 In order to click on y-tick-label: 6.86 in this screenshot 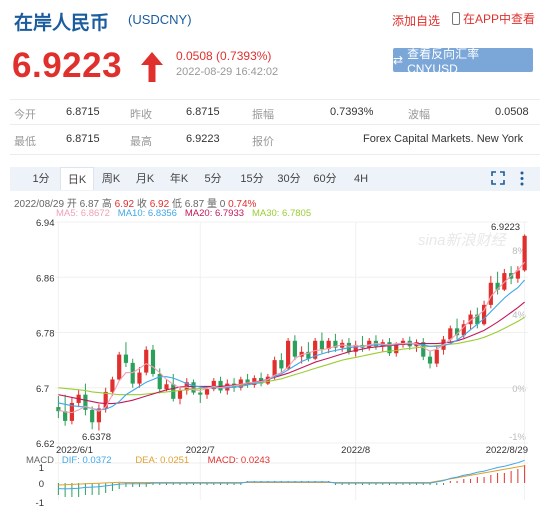, I will do `click(45, 278)`.